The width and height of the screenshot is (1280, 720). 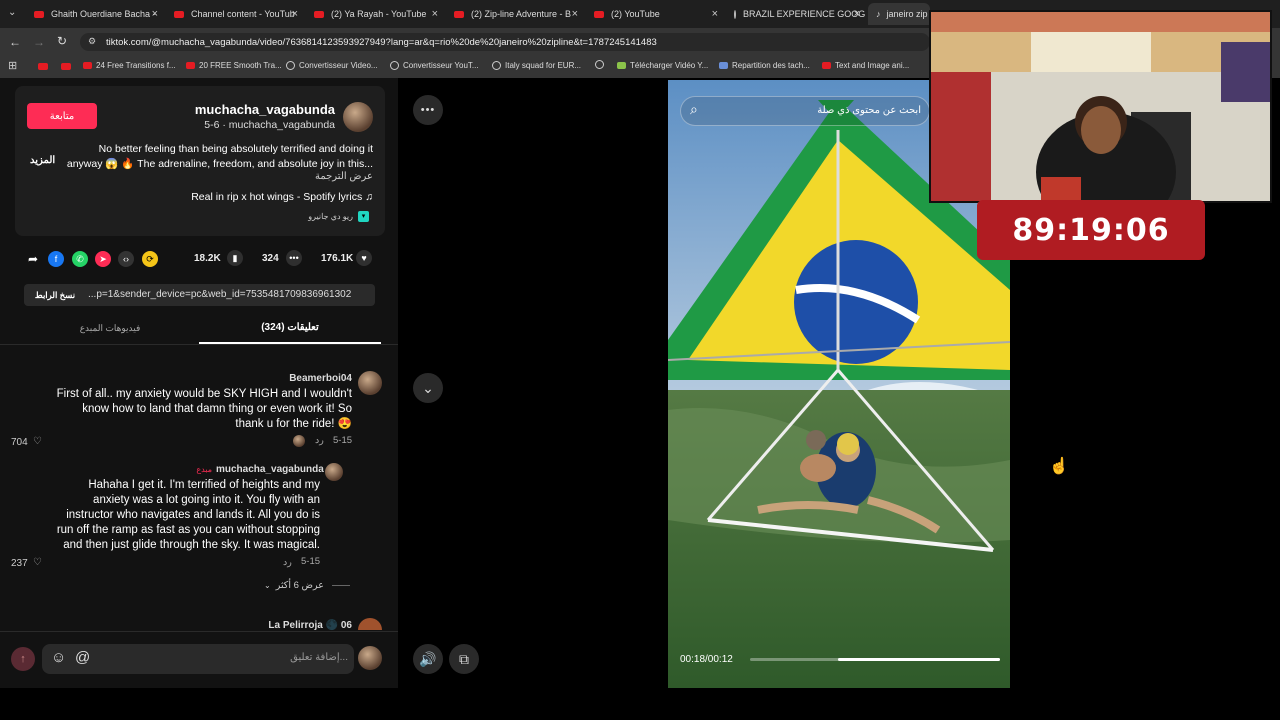 I want to click on back-icon: ←, so click(x=15, y=42).